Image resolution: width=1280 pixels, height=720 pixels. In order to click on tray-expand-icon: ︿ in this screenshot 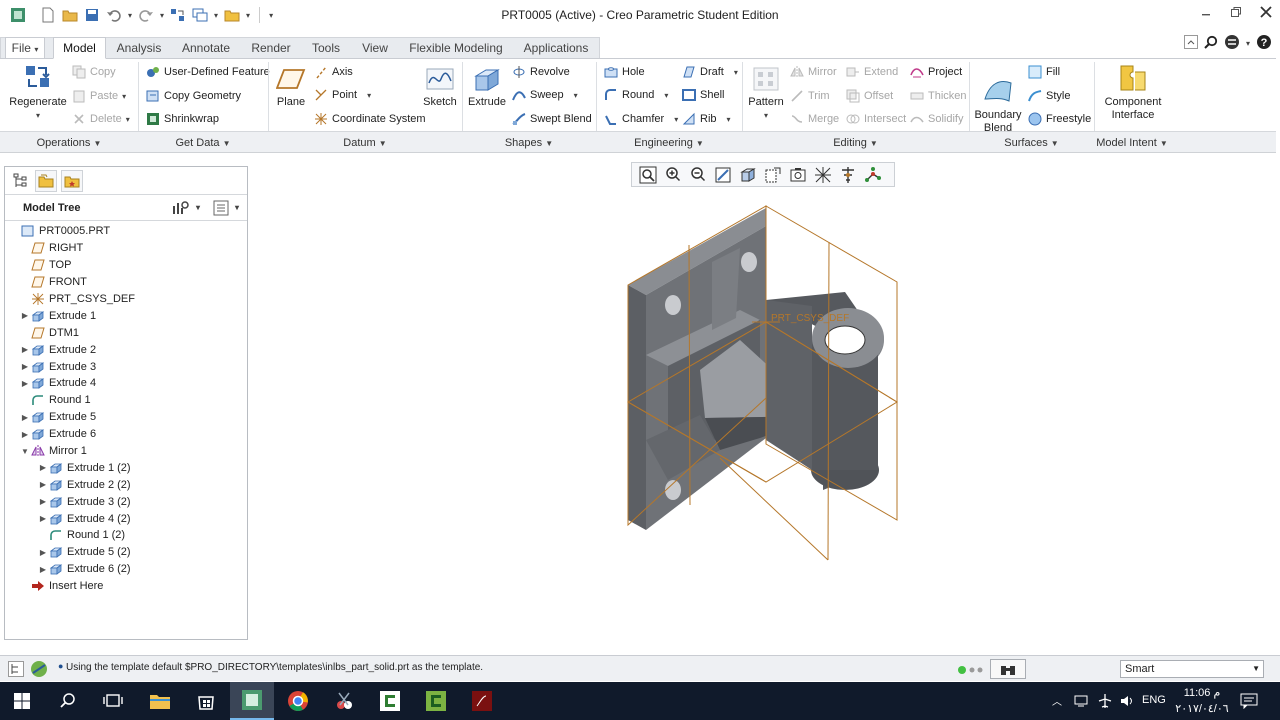, I will do `click(1057, 700)`.